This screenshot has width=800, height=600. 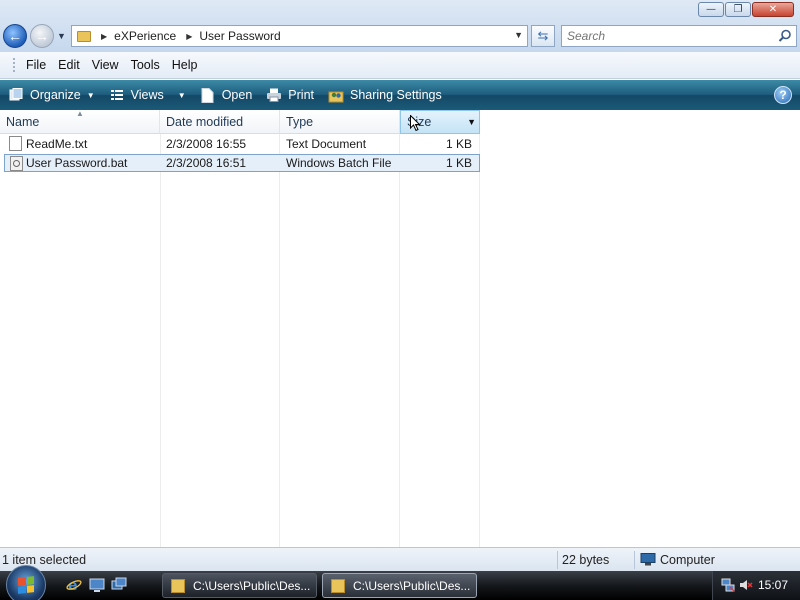 I want to click on search-input, so click(x=669, y=36).